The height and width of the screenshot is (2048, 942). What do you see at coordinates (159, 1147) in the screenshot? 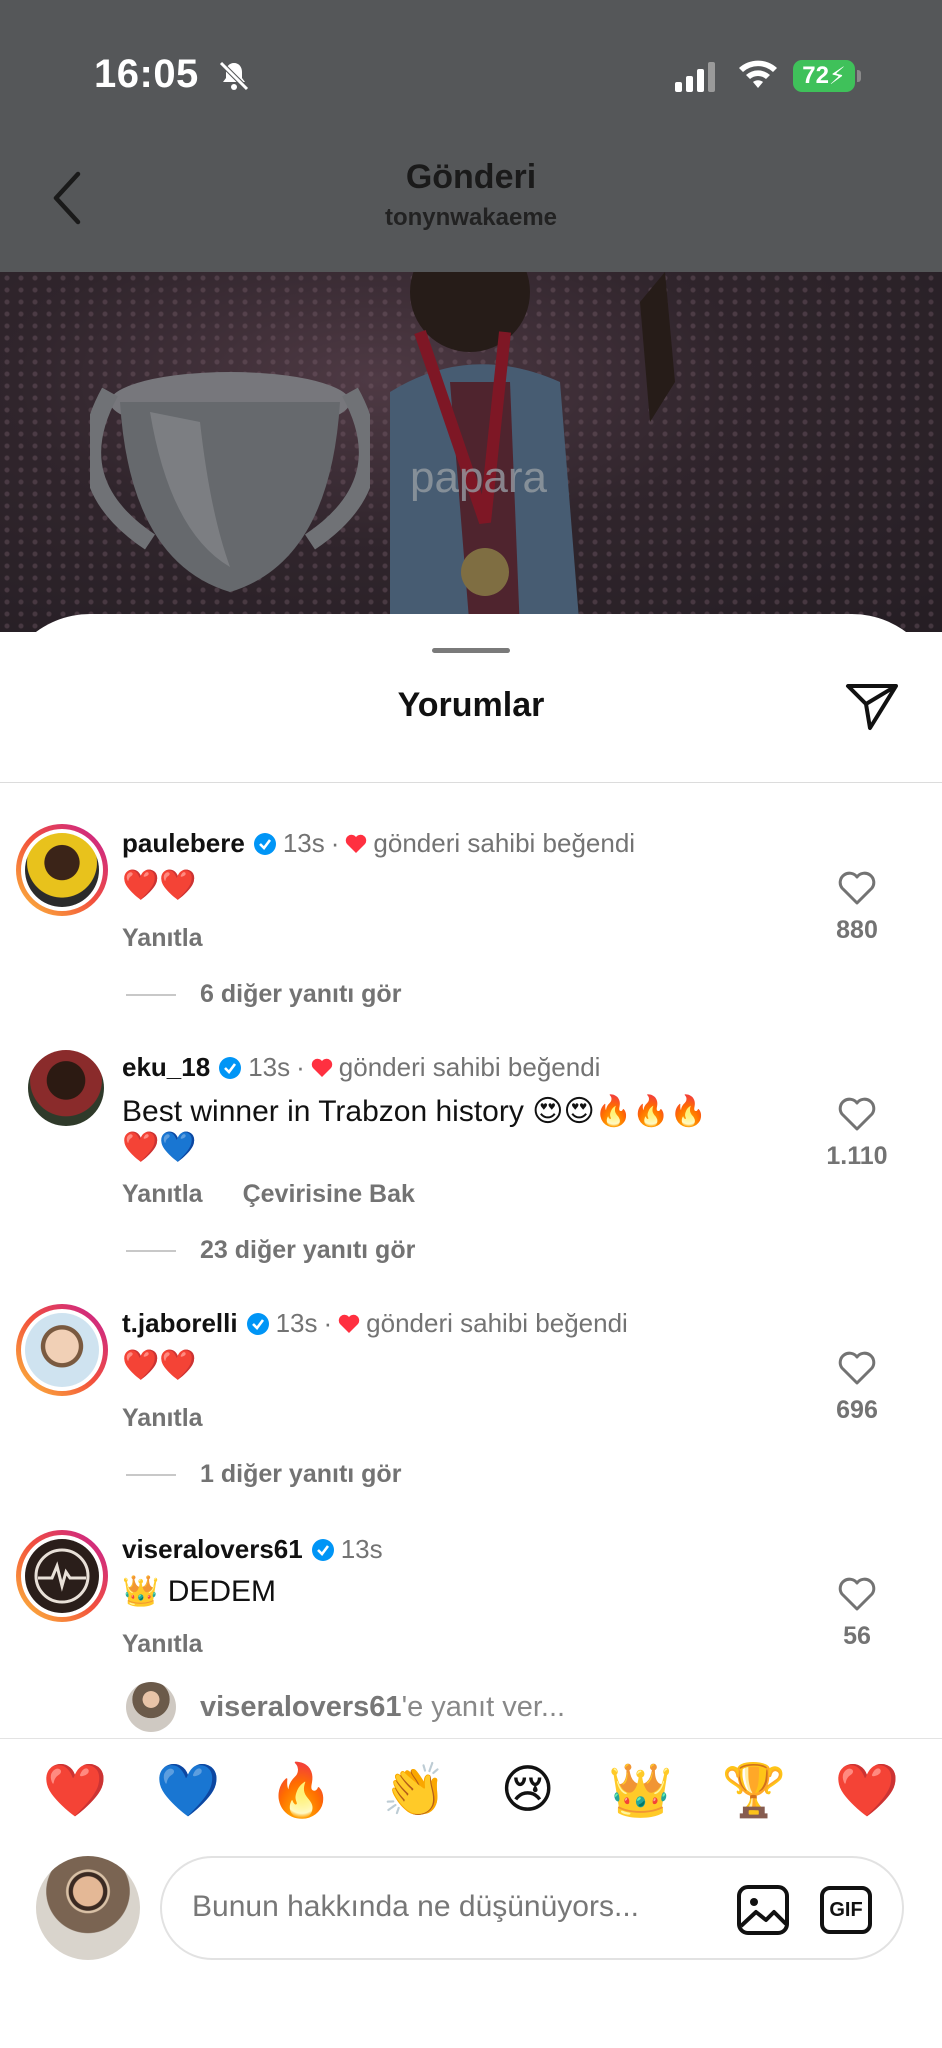
I see `comment-text-line2: ❤️💙` at bounding box center [159, 1147].